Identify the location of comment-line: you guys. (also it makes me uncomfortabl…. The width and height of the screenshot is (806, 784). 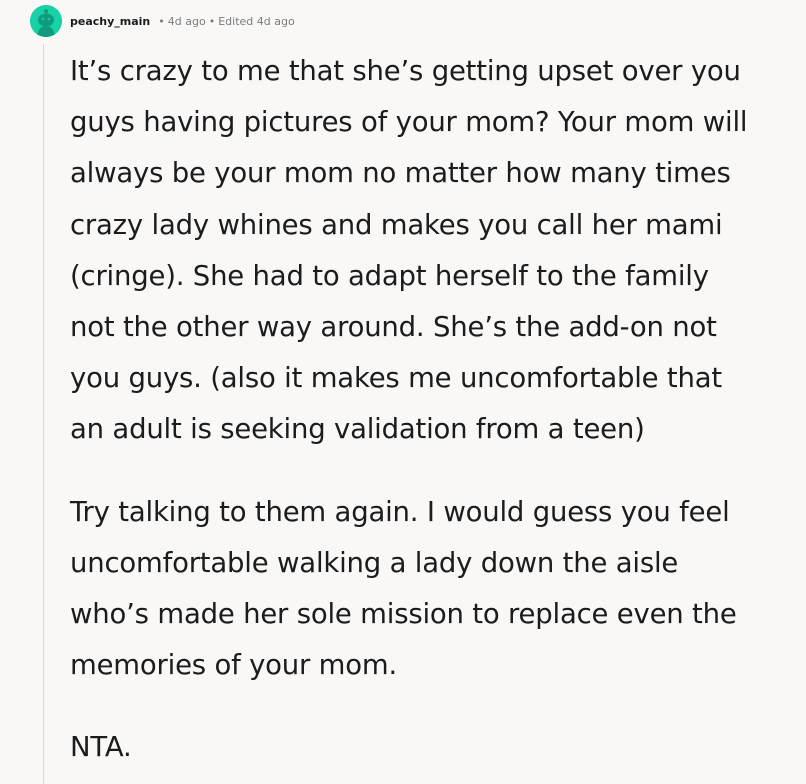
(396, 378).